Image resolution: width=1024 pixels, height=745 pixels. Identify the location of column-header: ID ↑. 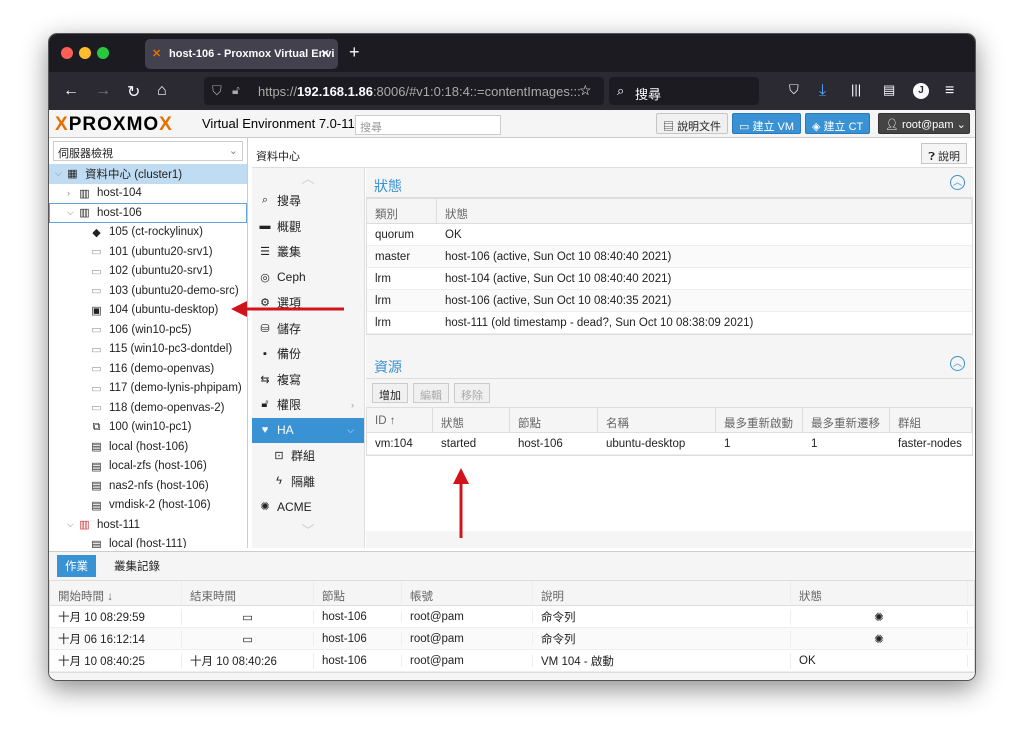
(400, 420).